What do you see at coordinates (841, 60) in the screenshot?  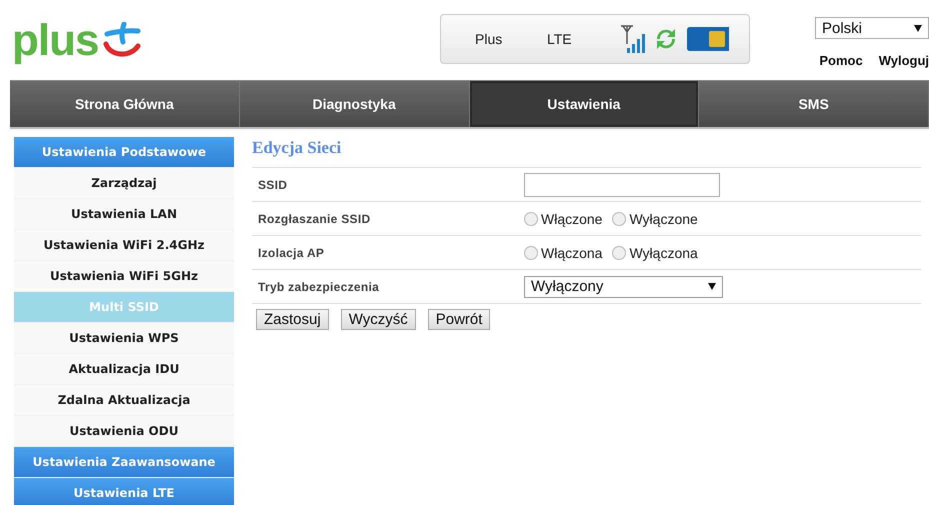 I see `header-link: Pomoc` at bounding box center [841, 60].